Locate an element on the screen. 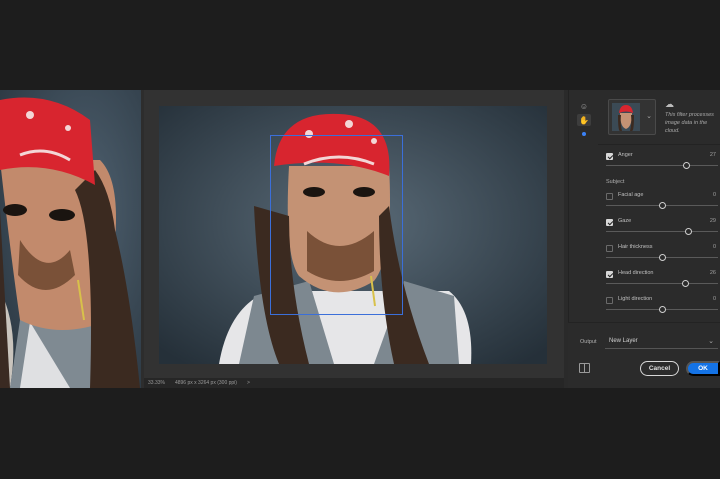  anger-slider-track is located at coordinates (662, 165).